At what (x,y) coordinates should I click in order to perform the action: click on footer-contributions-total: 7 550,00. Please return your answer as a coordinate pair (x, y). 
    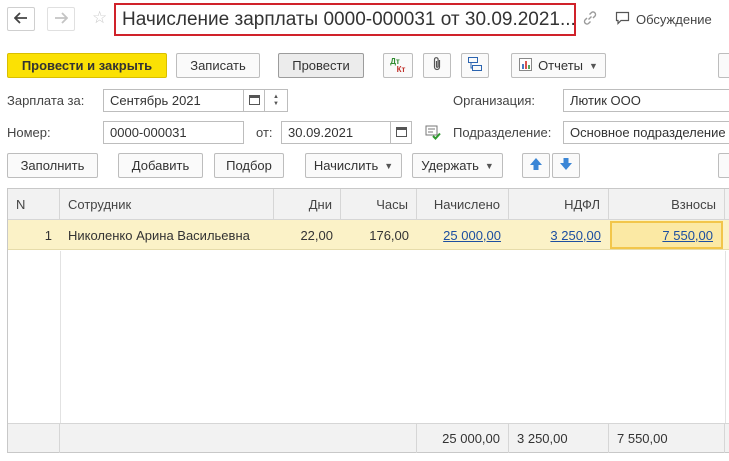
    Looking at the image, I should click on (667, 438).